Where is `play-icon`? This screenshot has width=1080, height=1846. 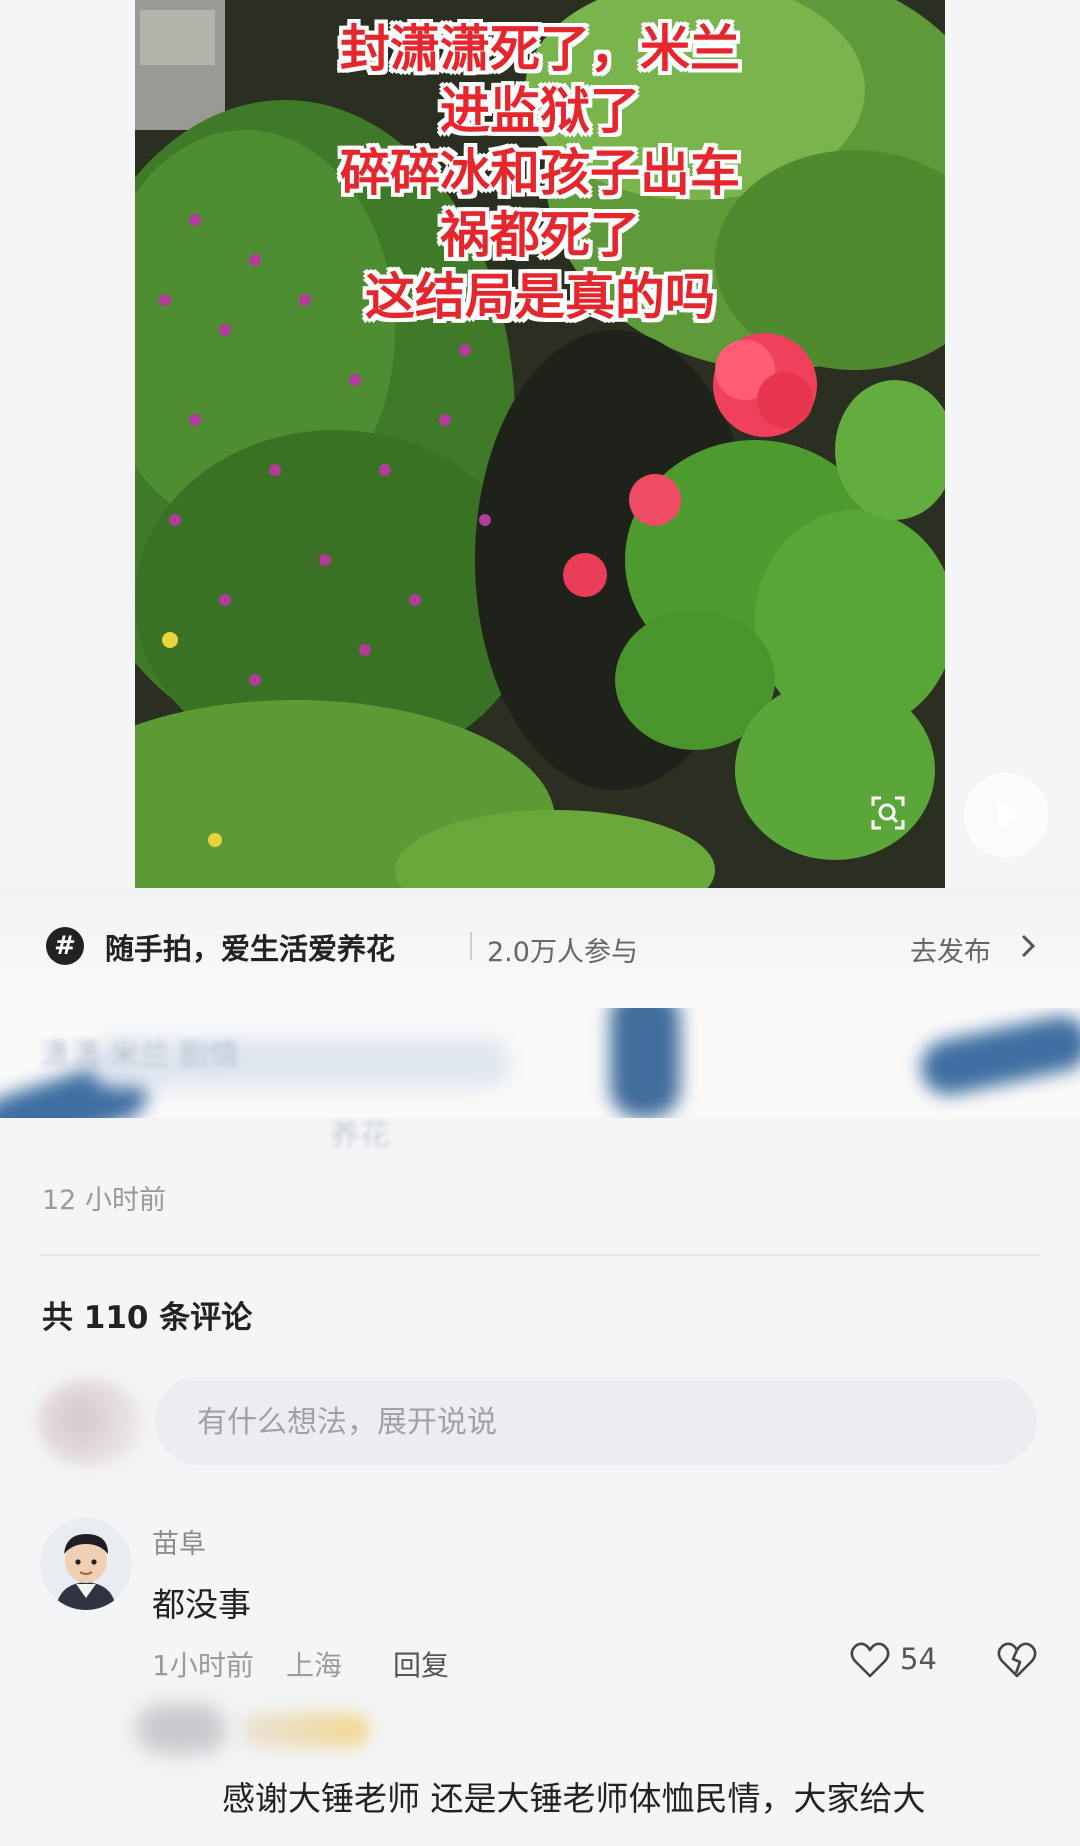
play-icon is located at coordinates (1010, 815).